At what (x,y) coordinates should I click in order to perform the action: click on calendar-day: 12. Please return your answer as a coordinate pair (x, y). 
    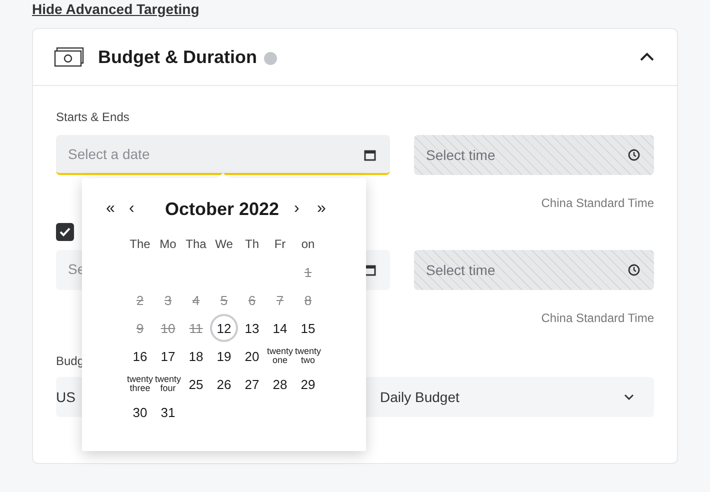
    Looking at the image, I should click on (224, 328).